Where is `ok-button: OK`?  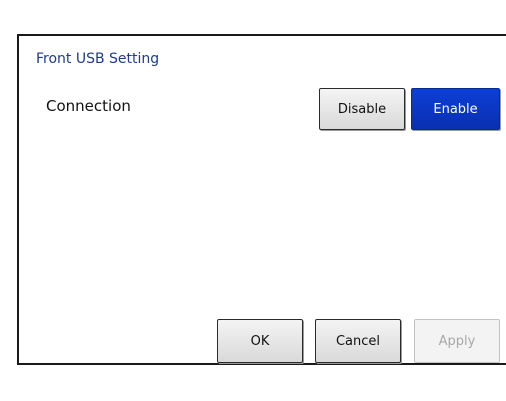 ok-button: OK is located at coordinates (260, 341).